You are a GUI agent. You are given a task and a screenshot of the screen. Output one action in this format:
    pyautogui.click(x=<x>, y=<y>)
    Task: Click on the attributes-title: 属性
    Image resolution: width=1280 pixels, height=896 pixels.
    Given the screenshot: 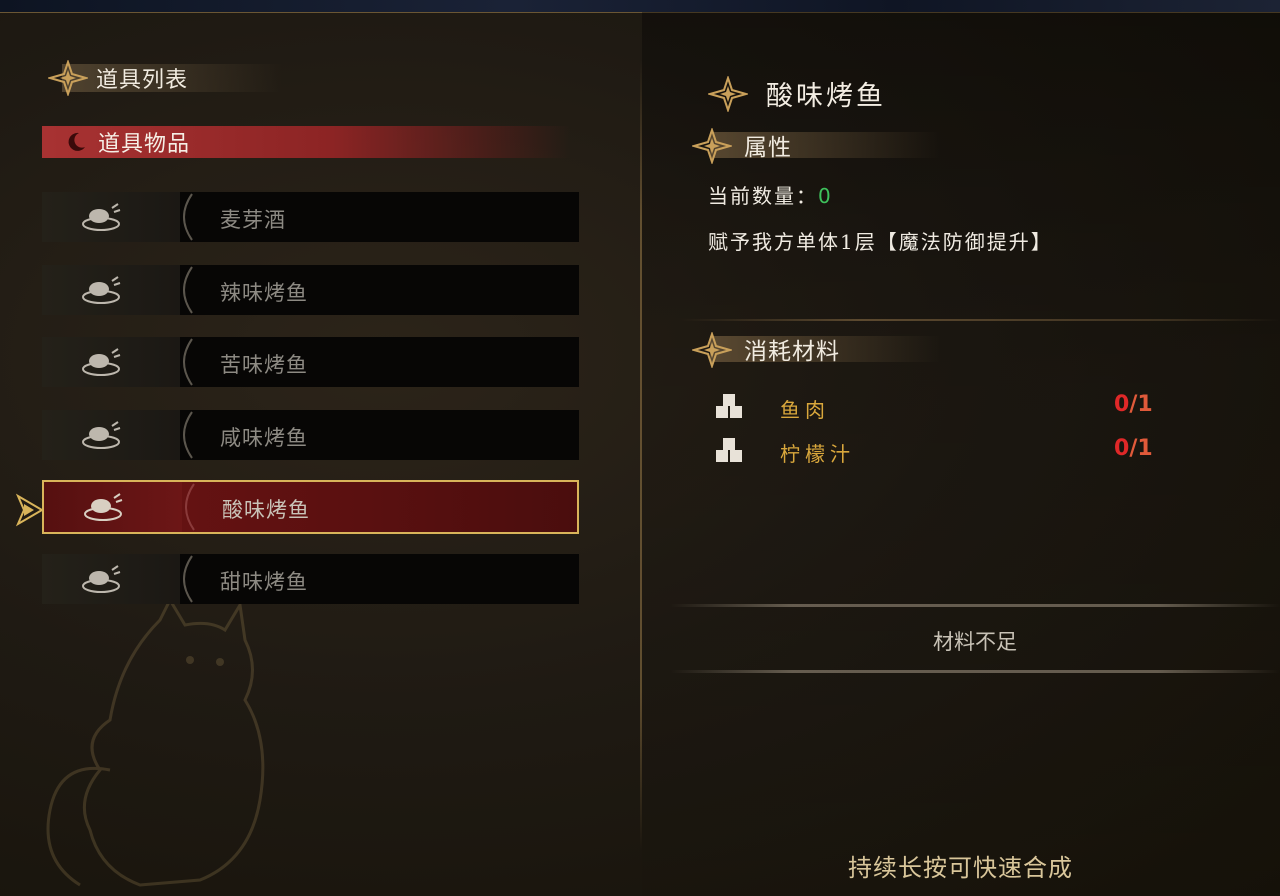 What is the action you would take?
    pyautogui.click(x=768, y=148)
    